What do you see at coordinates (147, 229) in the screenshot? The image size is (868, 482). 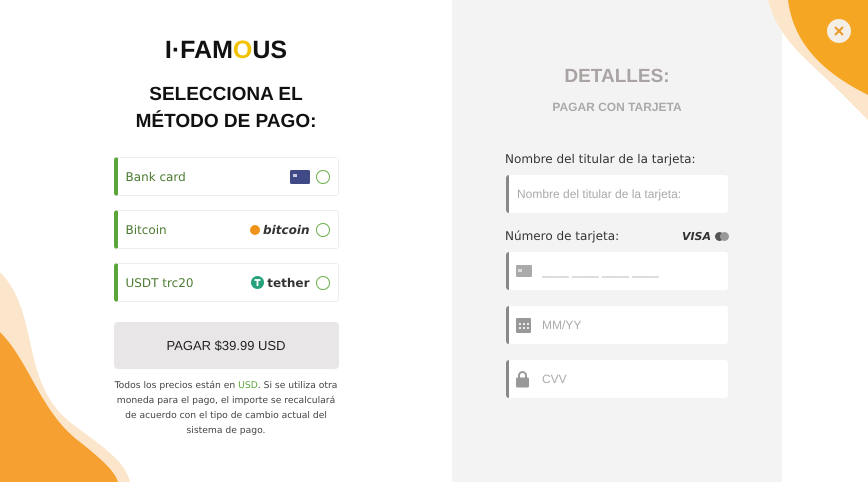 I see `option-label: Bitcoin` at bounding box center [147, 229].